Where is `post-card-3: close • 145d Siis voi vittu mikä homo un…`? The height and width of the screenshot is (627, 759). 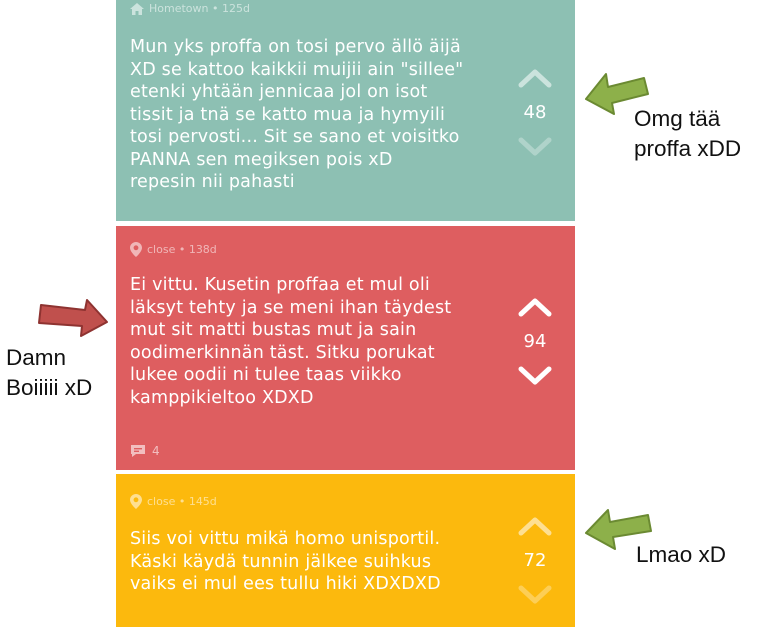 post-card-3: close • 145d Siis voi vittu mikä homo un… is located at coordinates (345, 550).